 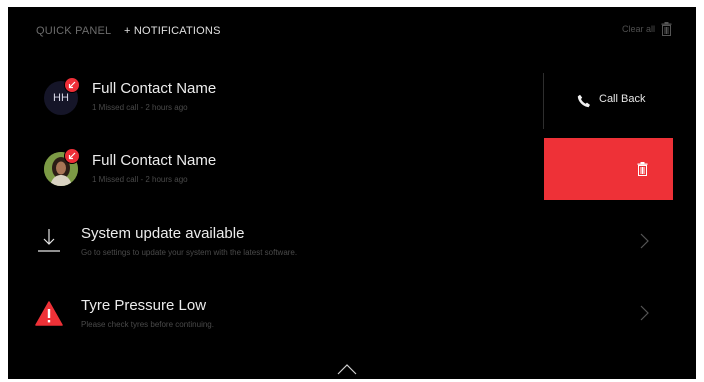 I want to click on notification-subtitle: Please check tyres before continuing., so click(x=147, y=324).